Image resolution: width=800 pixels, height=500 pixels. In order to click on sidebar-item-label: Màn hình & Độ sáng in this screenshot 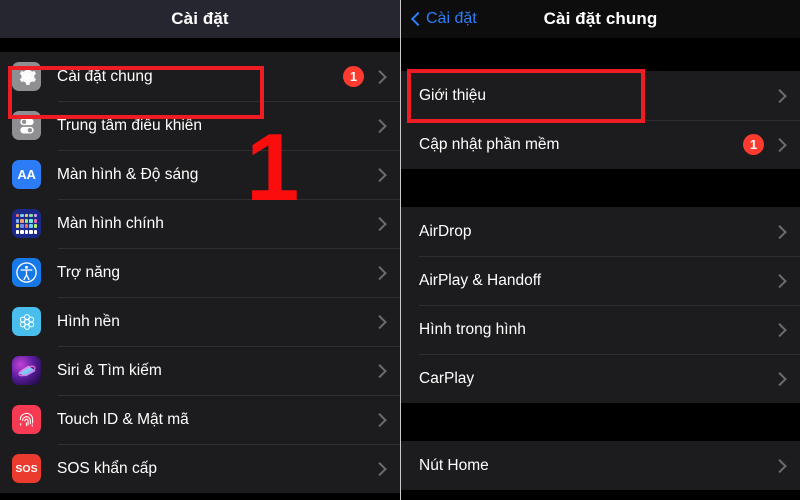, I will do `click(128, 174)`.